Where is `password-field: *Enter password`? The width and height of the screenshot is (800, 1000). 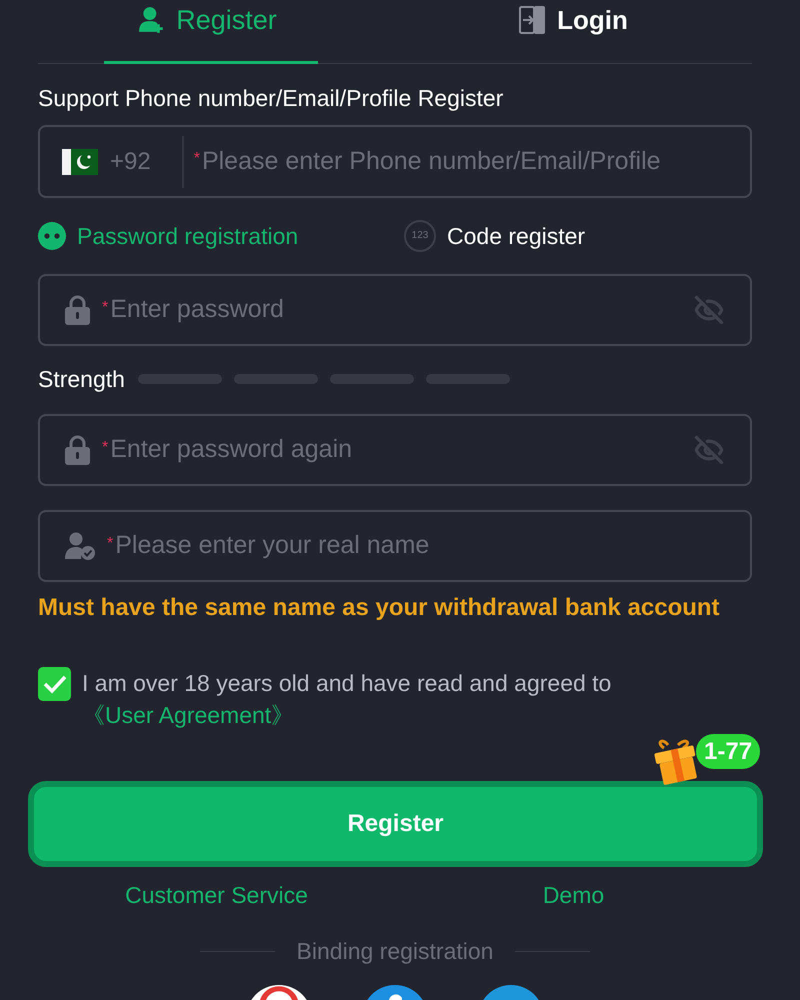 password-field: *Enter password is located at coordinates (395, 310).